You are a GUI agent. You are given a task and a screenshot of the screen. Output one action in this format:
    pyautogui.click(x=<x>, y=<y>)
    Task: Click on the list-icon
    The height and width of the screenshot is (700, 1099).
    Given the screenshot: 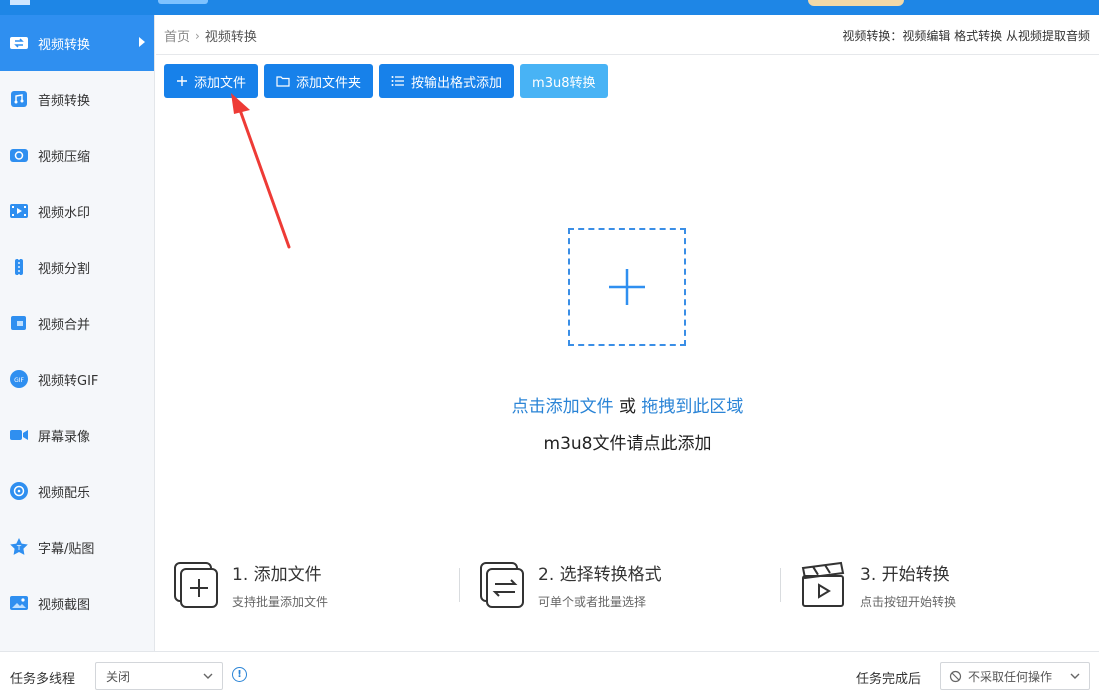 What is the action you would take?
    pyautogui.click(x=398, y=81)
    